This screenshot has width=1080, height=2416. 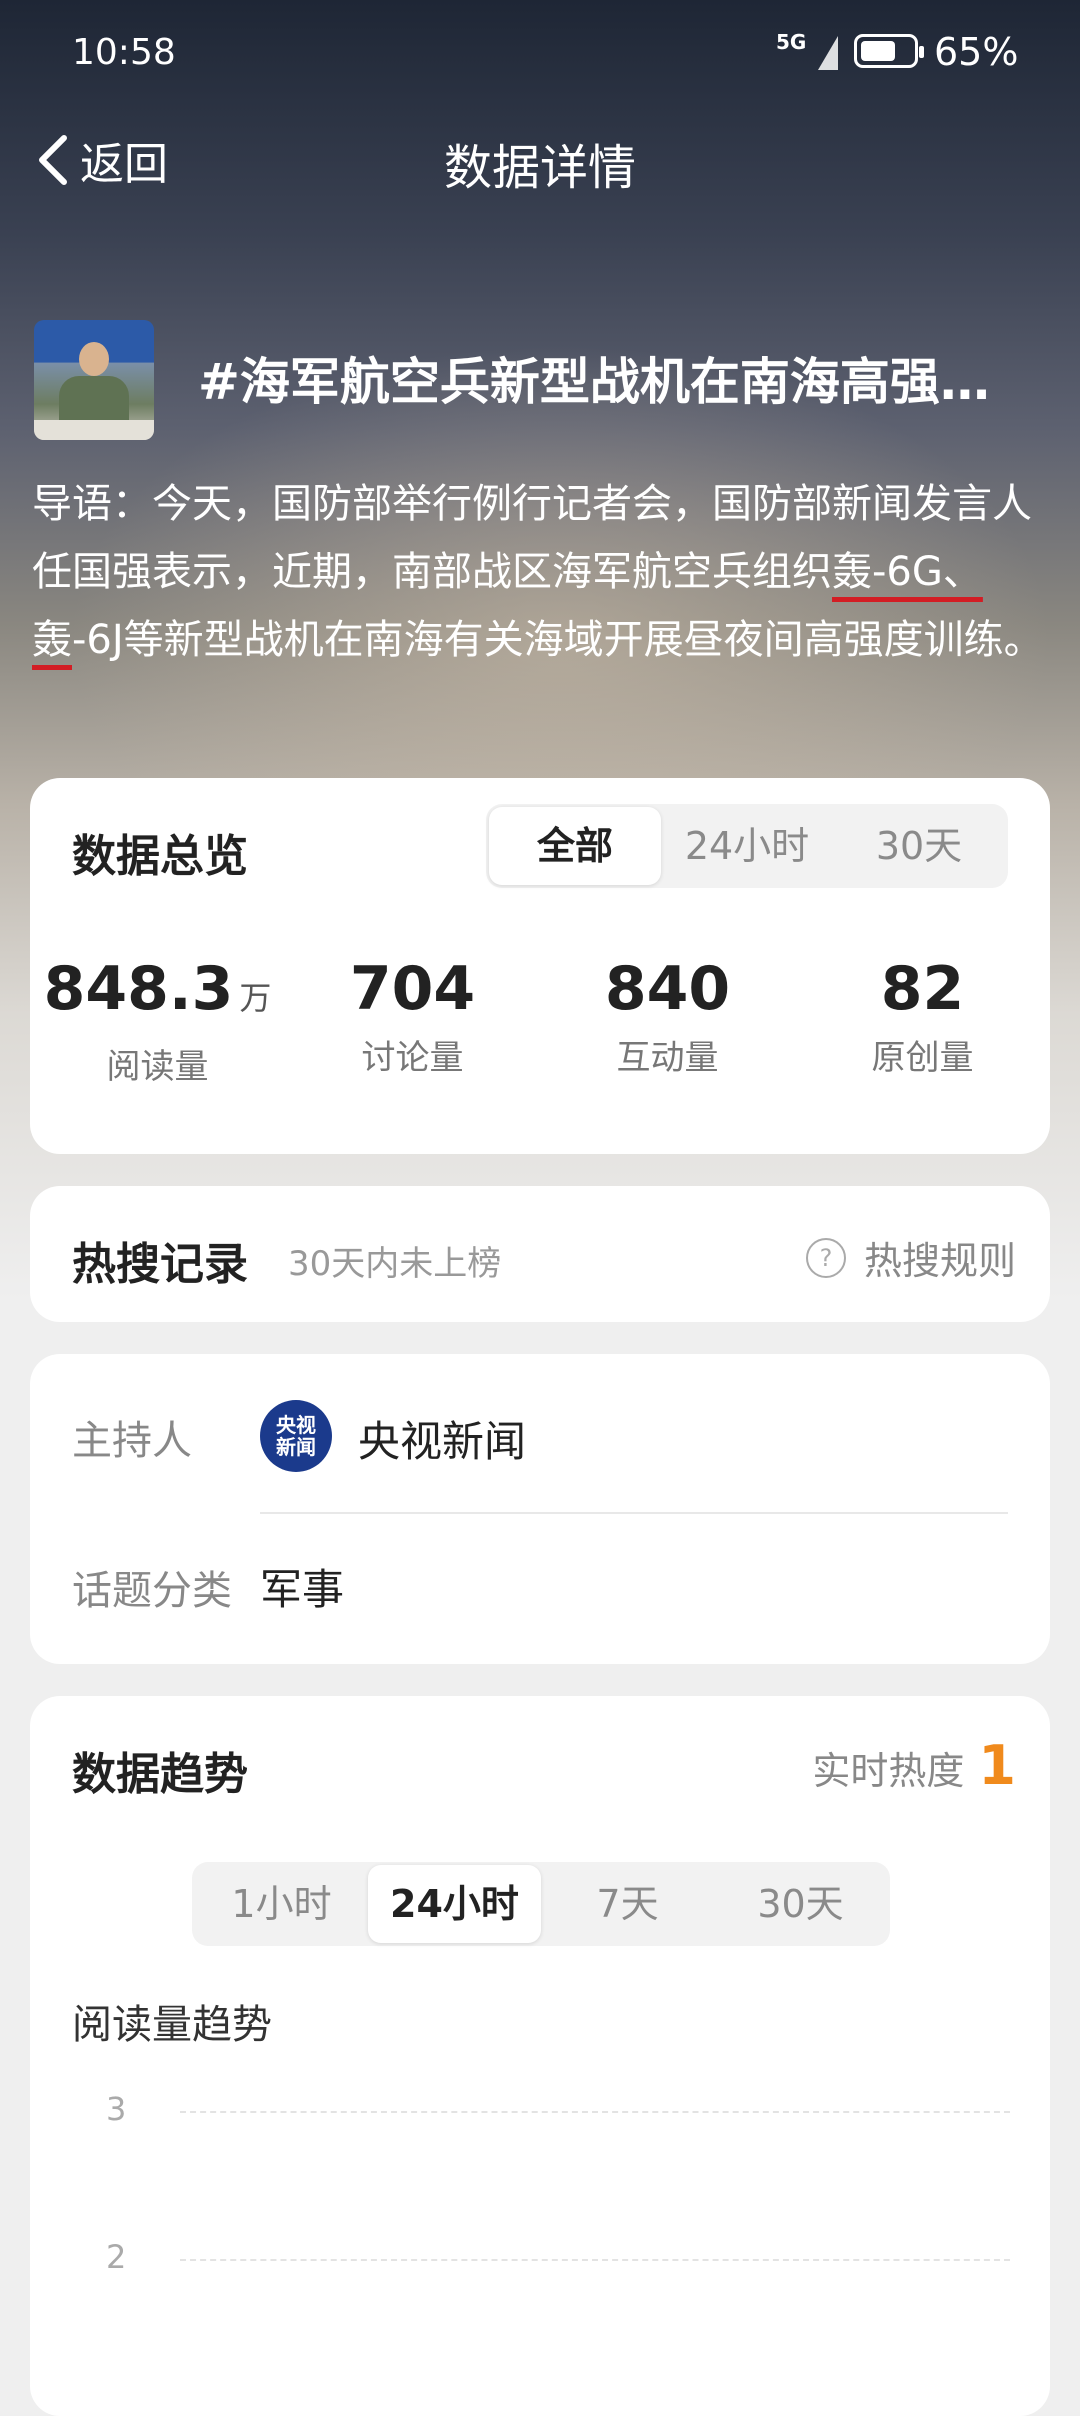 I want to click on overview-range-tabs: 全部 24小时 30天, so click(x=747, y=846).